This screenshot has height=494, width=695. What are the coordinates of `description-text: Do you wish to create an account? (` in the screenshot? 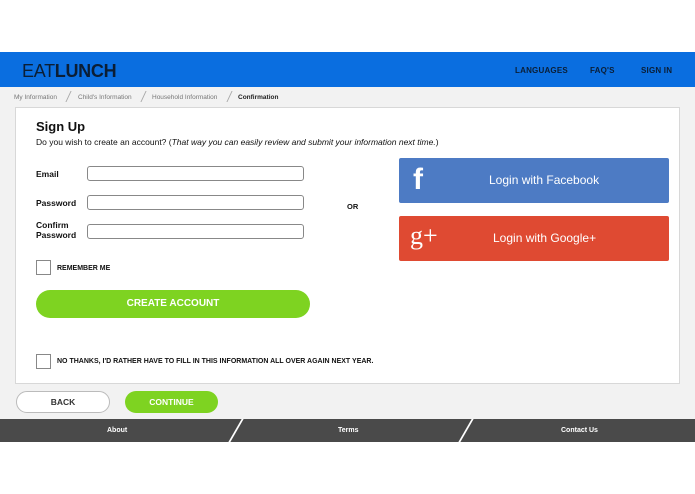 It's located at (104, 142).